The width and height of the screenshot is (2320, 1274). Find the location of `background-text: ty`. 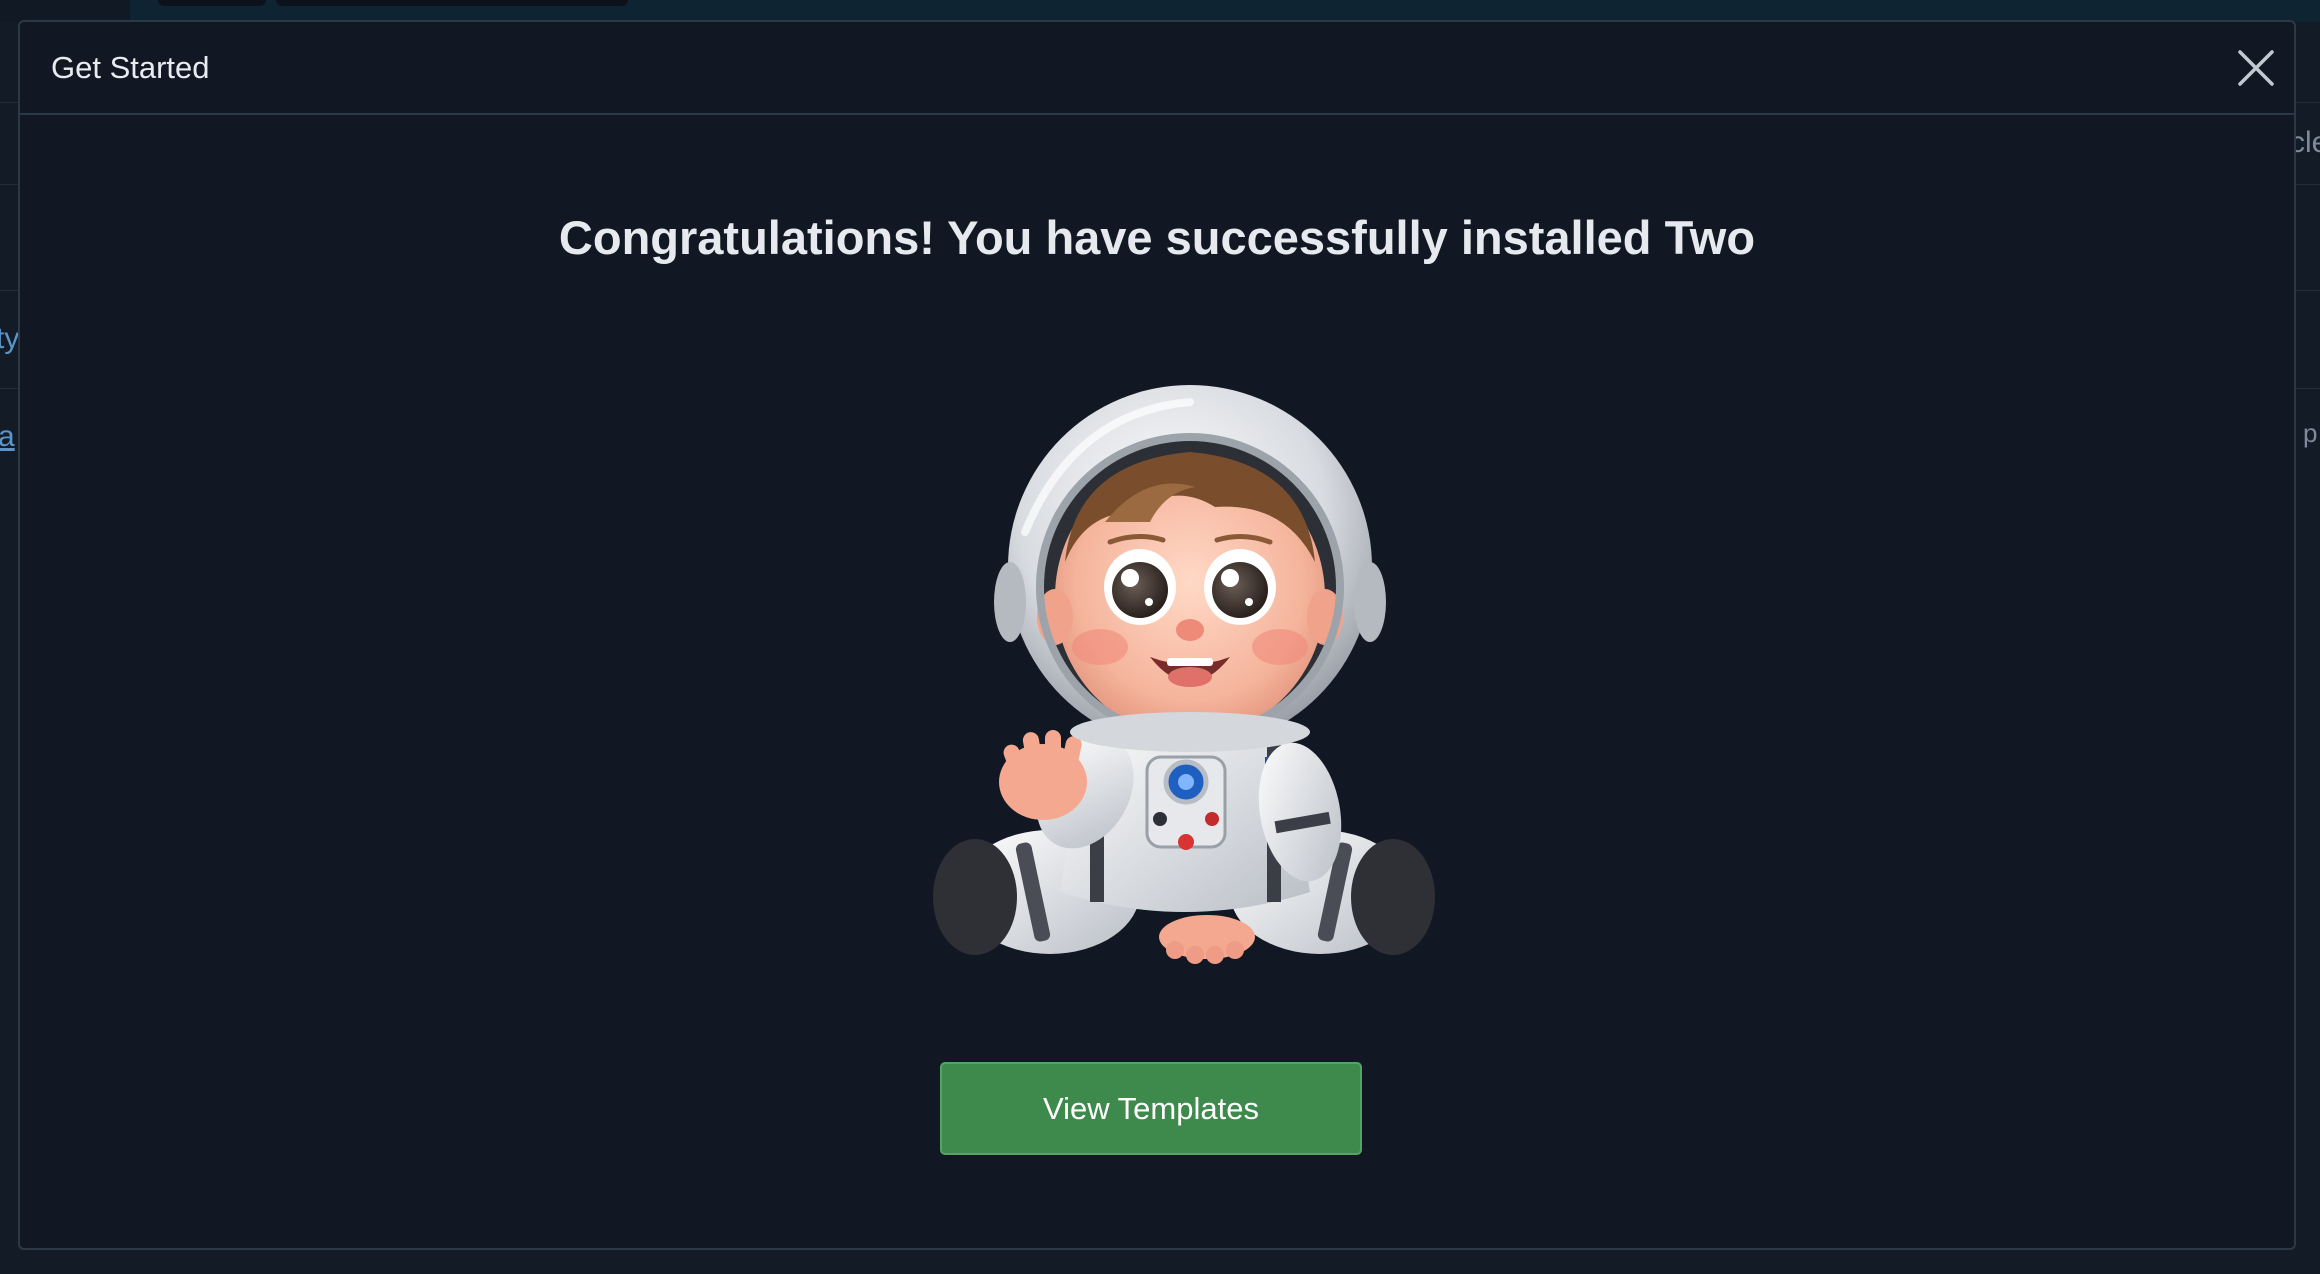

background-text: ty is located at coordinates (10, 338).